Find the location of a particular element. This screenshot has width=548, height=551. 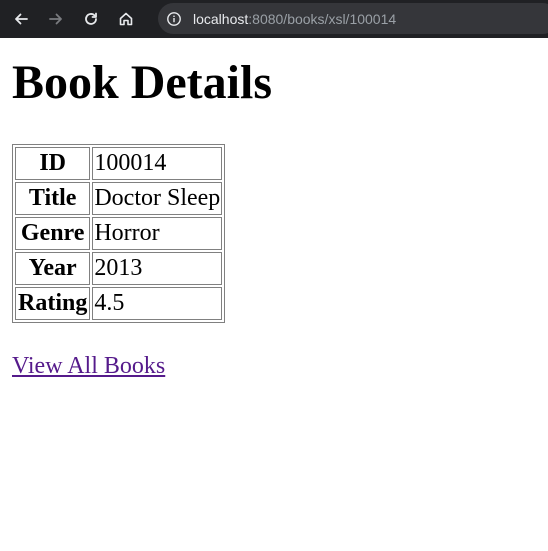

row-label: Genre is located at coordinates (53, 233).